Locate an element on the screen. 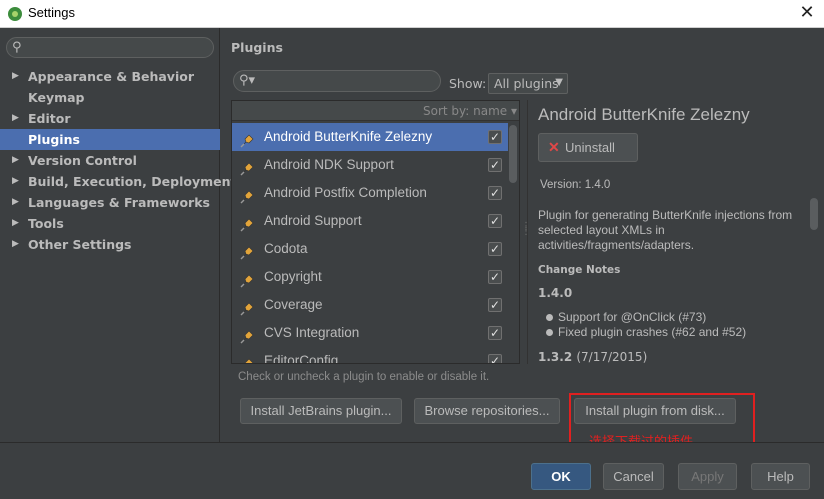  plugin-detail-title: Android ButterKnife Zelezny is located at coordinates (644, 114).